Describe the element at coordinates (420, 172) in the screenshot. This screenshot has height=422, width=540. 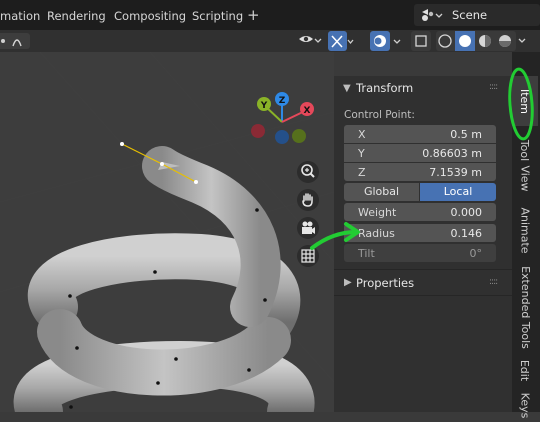
I see `control-point-z-field: Z 7.1539 m` at that location.